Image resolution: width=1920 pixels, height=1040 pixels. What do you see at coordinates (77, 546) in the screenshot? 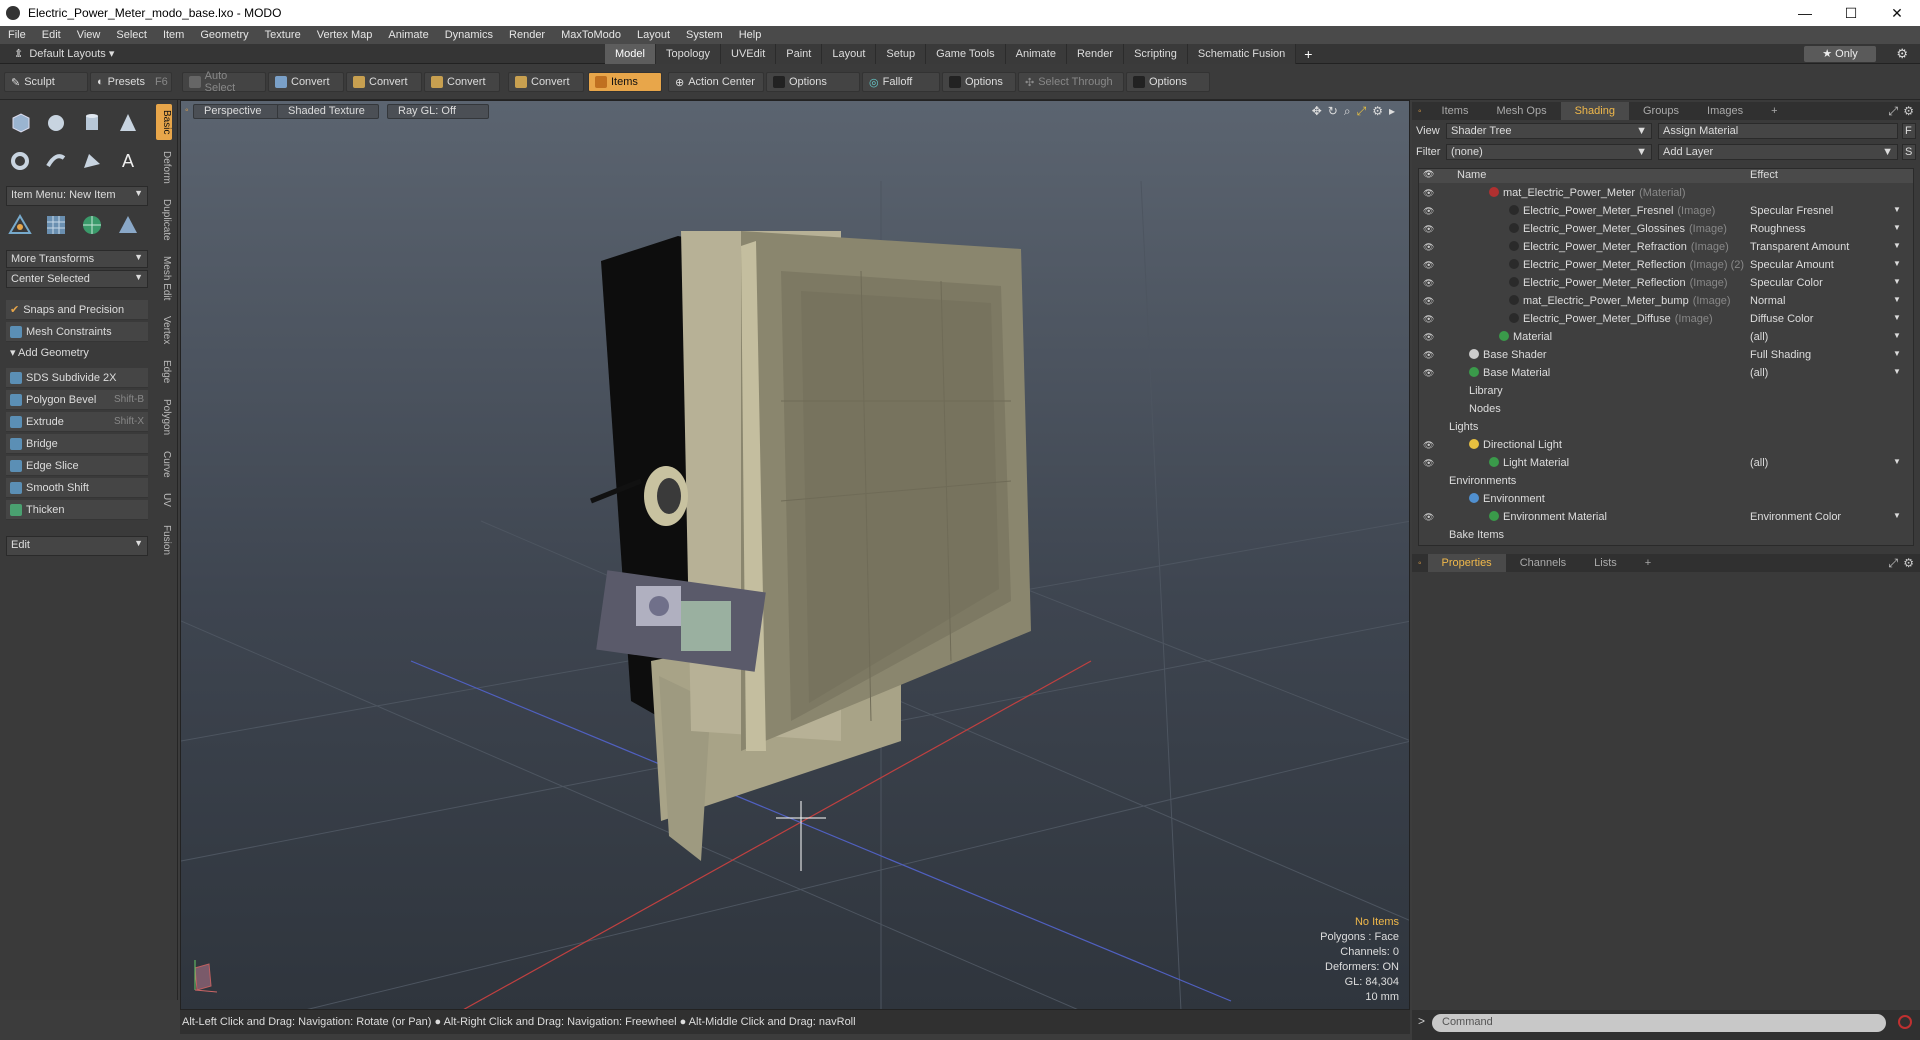
I see `edit-dropdown: Edit ▼` at bounding box center [77, 546].